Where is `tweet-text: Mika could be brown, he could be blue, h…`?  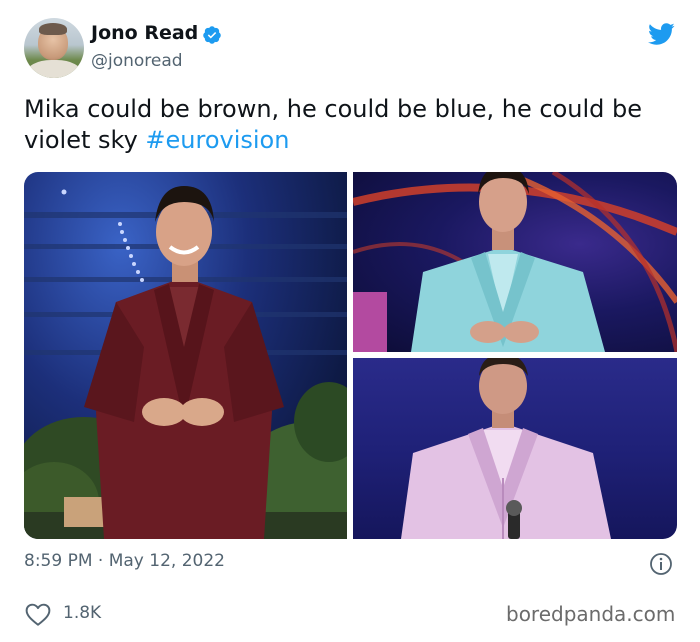 tweet-text: Mika could be brown, he could be blue, h… is located at coordinates (349, 125).